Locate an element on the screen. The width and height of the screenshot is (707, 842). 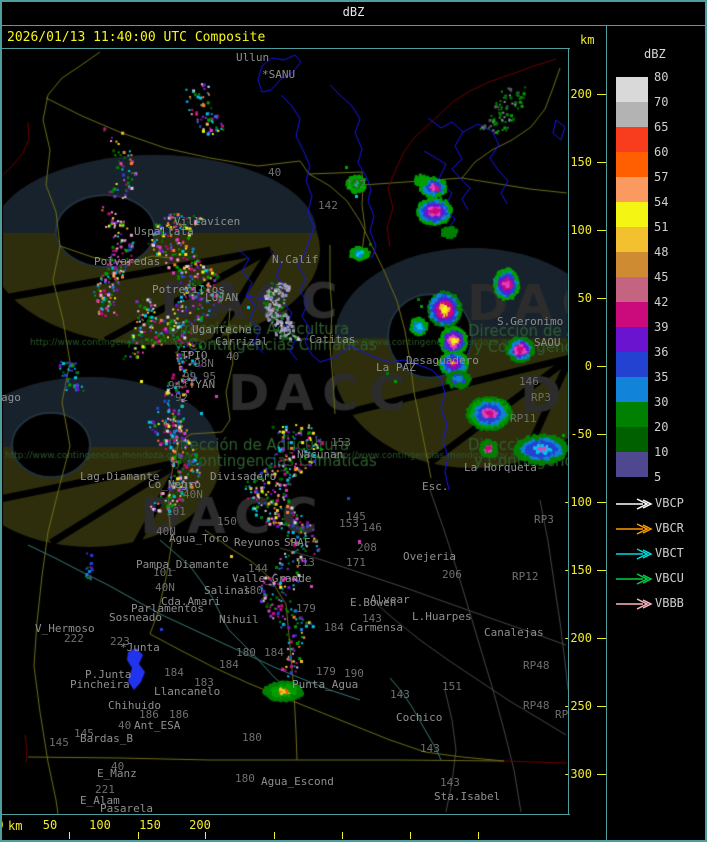
map-label: Polvaredas is located at coordinates (127, 261).